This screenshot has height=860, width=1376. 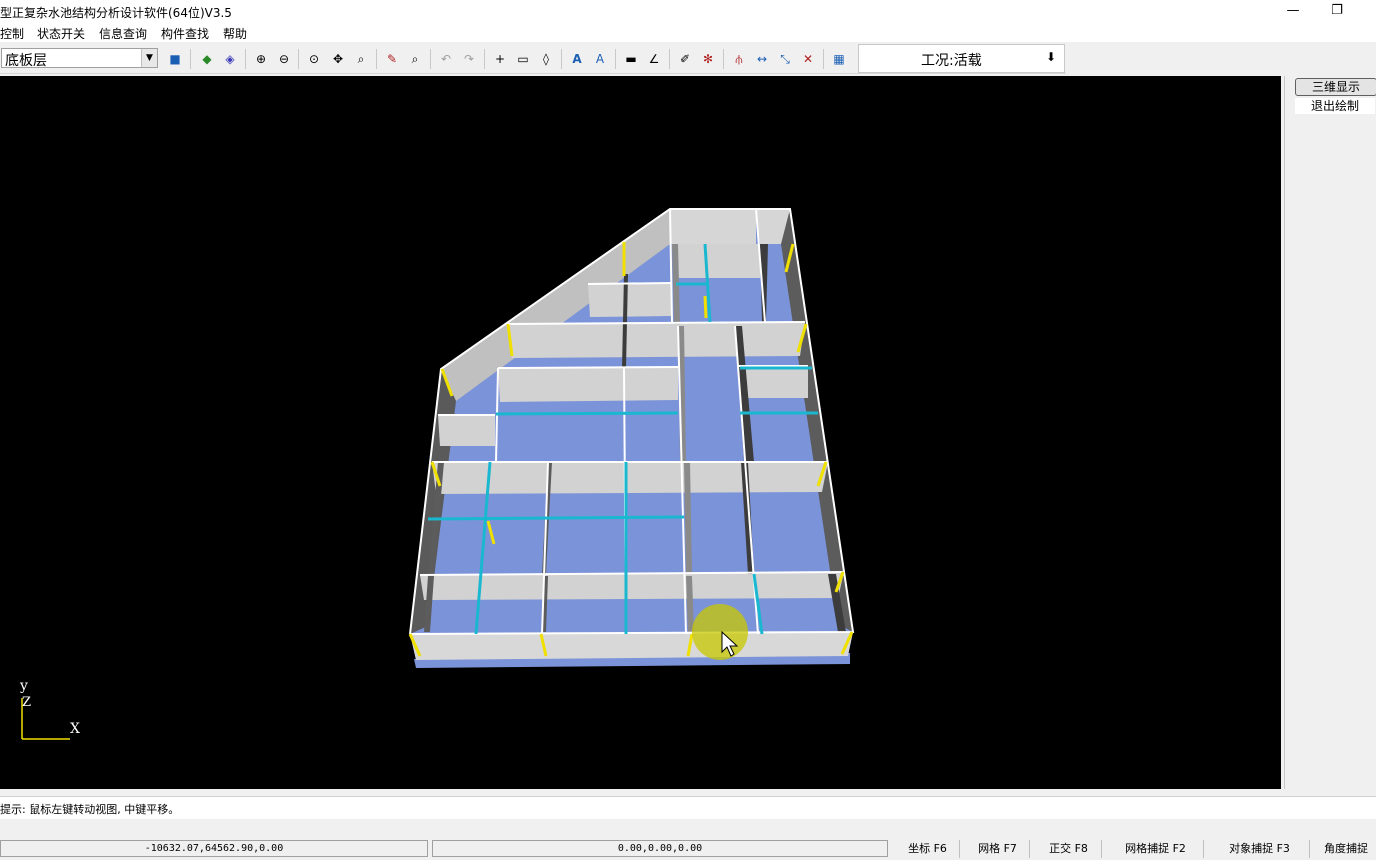 What do you see at coordinates (660, 848) in the screenshot?
I see `base-coordinates: 0.00,0.00,0.00` at bounding box center [660, 848].